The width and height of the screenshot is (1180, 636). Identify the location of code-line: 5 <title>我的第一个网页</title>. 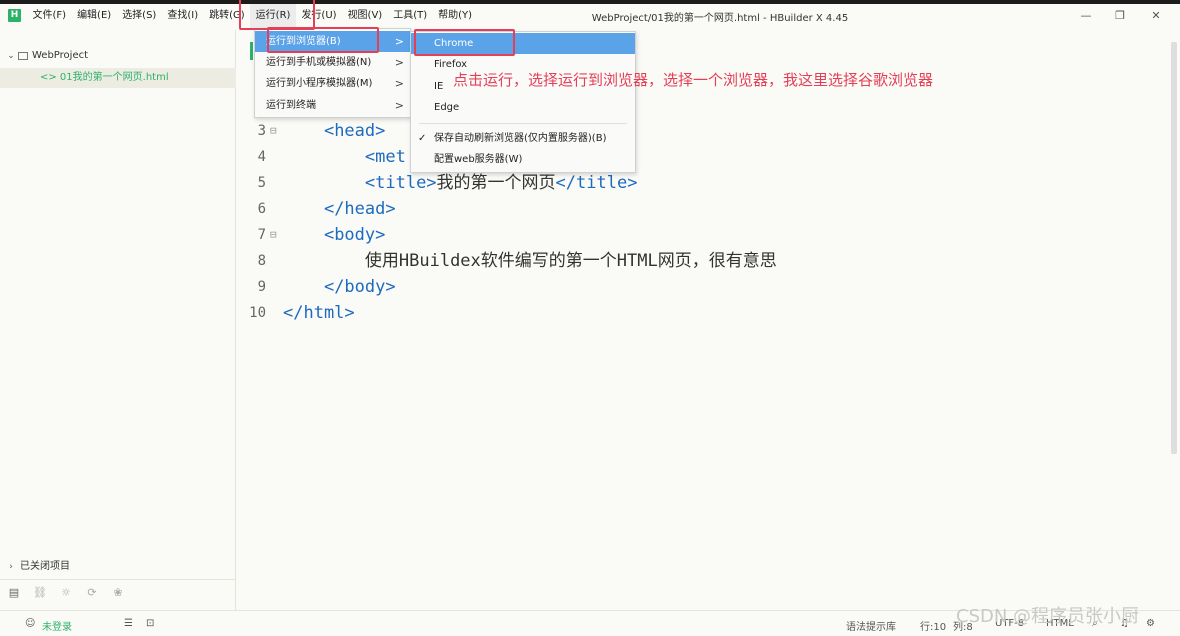
(697, 183).